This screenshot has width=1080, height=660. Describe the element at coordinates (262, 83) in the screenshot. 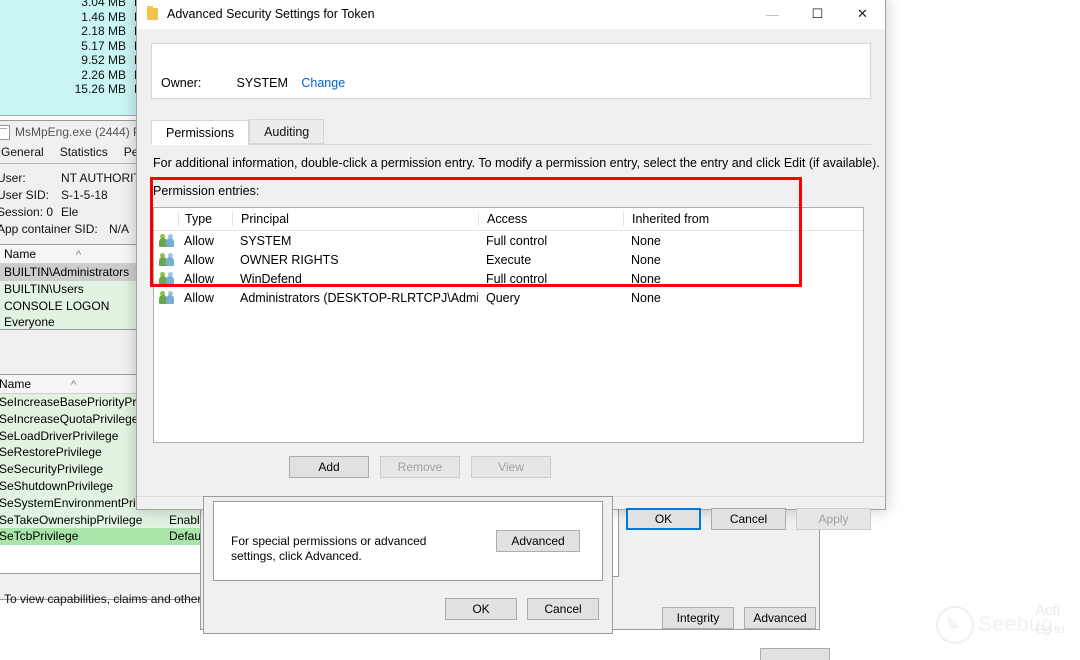

I see `owner-value: SYSTEM` at that location.